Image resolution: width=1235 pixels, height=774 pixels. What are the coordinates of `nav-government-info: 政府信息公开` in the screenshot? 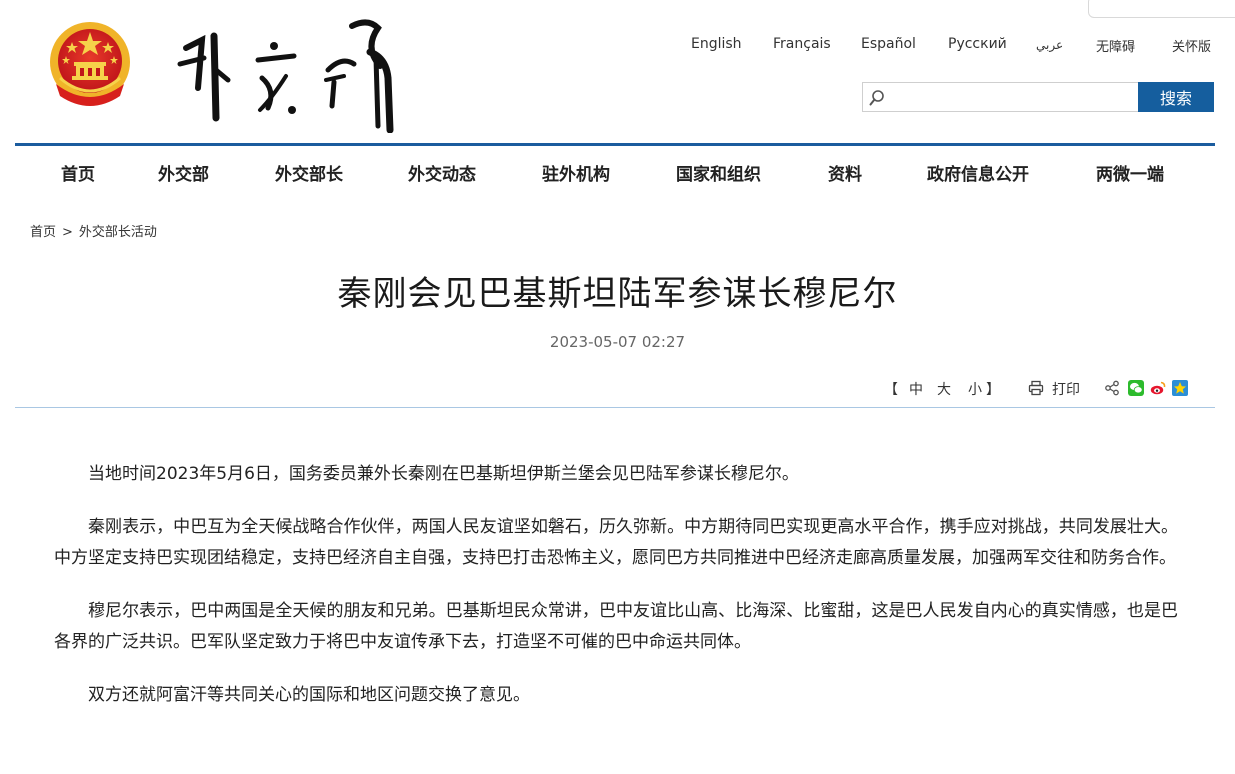 It's located at (978, 172).